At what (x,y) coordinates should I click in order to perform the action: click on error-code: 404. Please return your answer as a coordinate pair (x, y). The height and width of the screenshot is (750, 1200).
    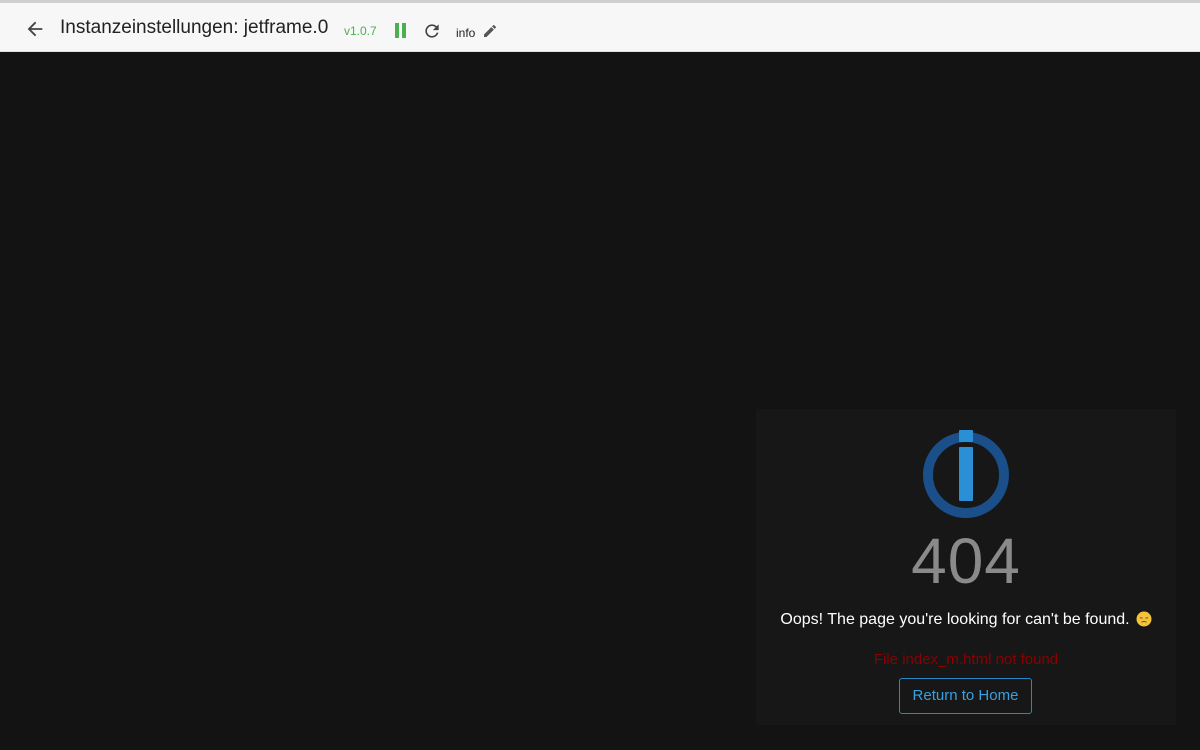
    Looking at the image, I should click on (966, 561).